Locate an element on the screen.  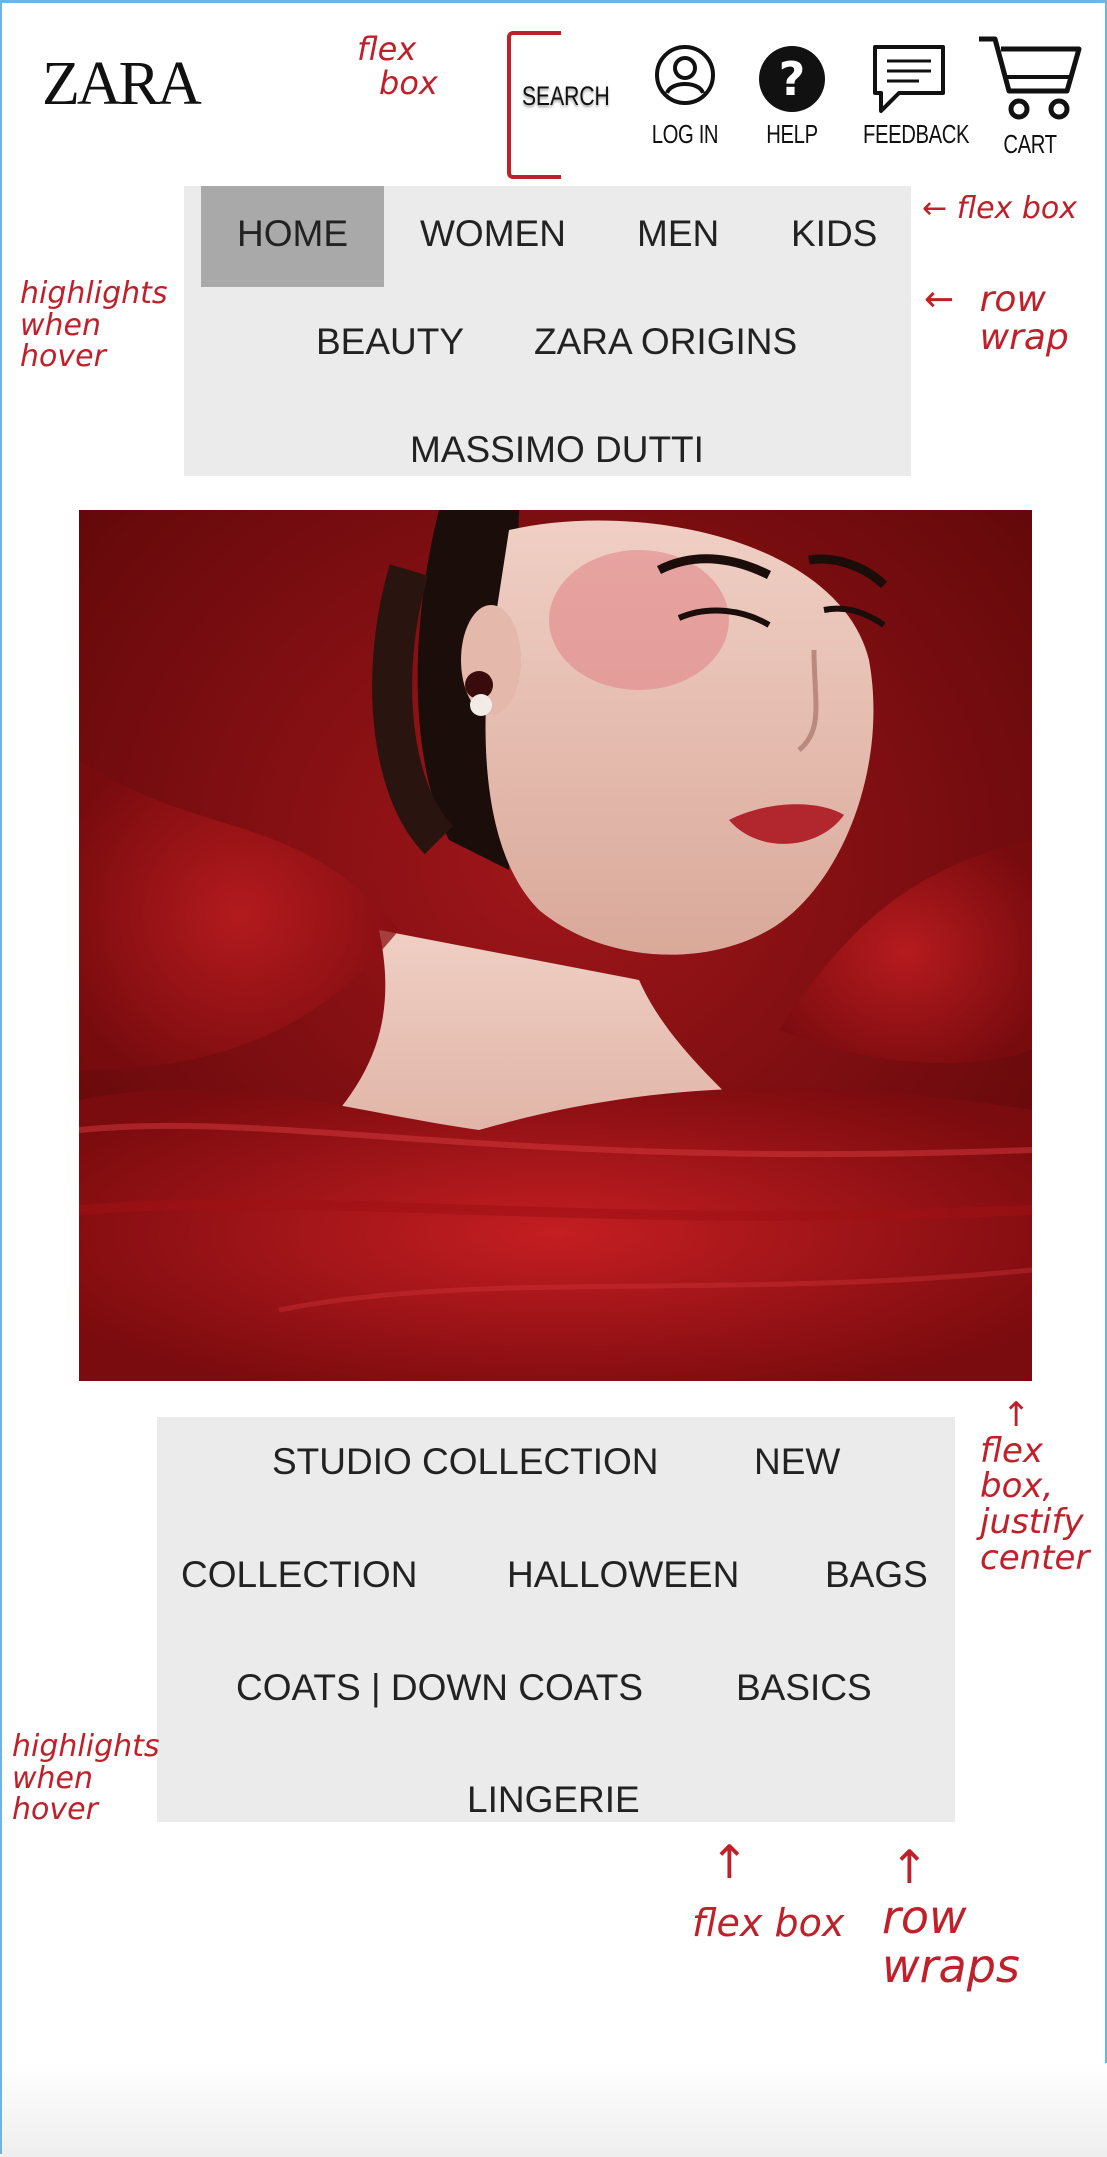
collection-item-studio: STUDIO COLLECTION is located at coordinates (465, 1461).